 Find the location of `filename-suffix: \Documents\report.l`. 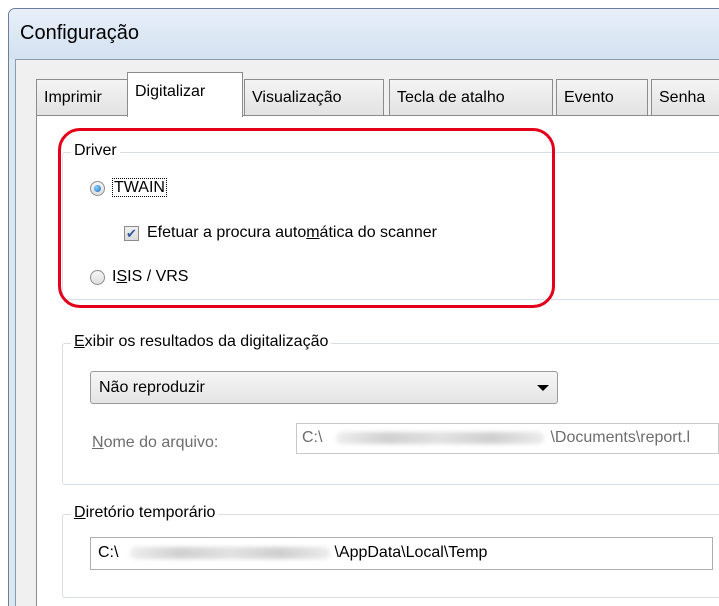

filename-suffix: \Documents\report.l is located at coordinates (620, 437).